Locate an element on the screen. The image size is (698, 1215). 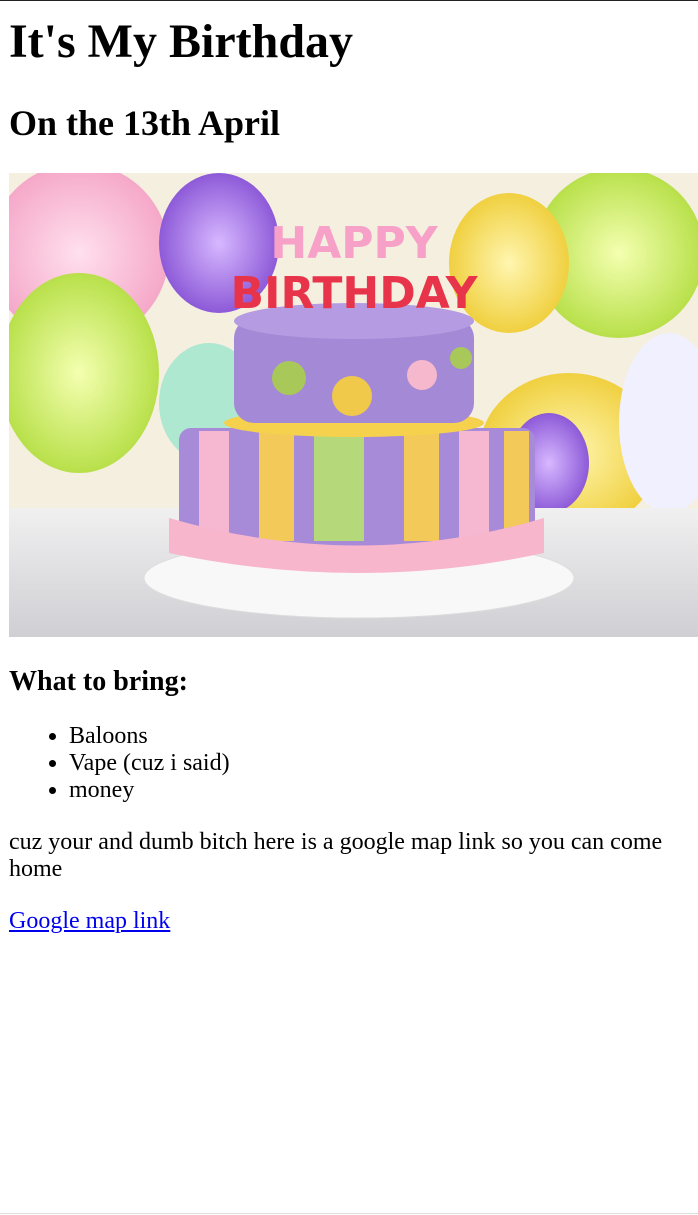
page-title: It's My Birthday is located at coordinates (181, 41).